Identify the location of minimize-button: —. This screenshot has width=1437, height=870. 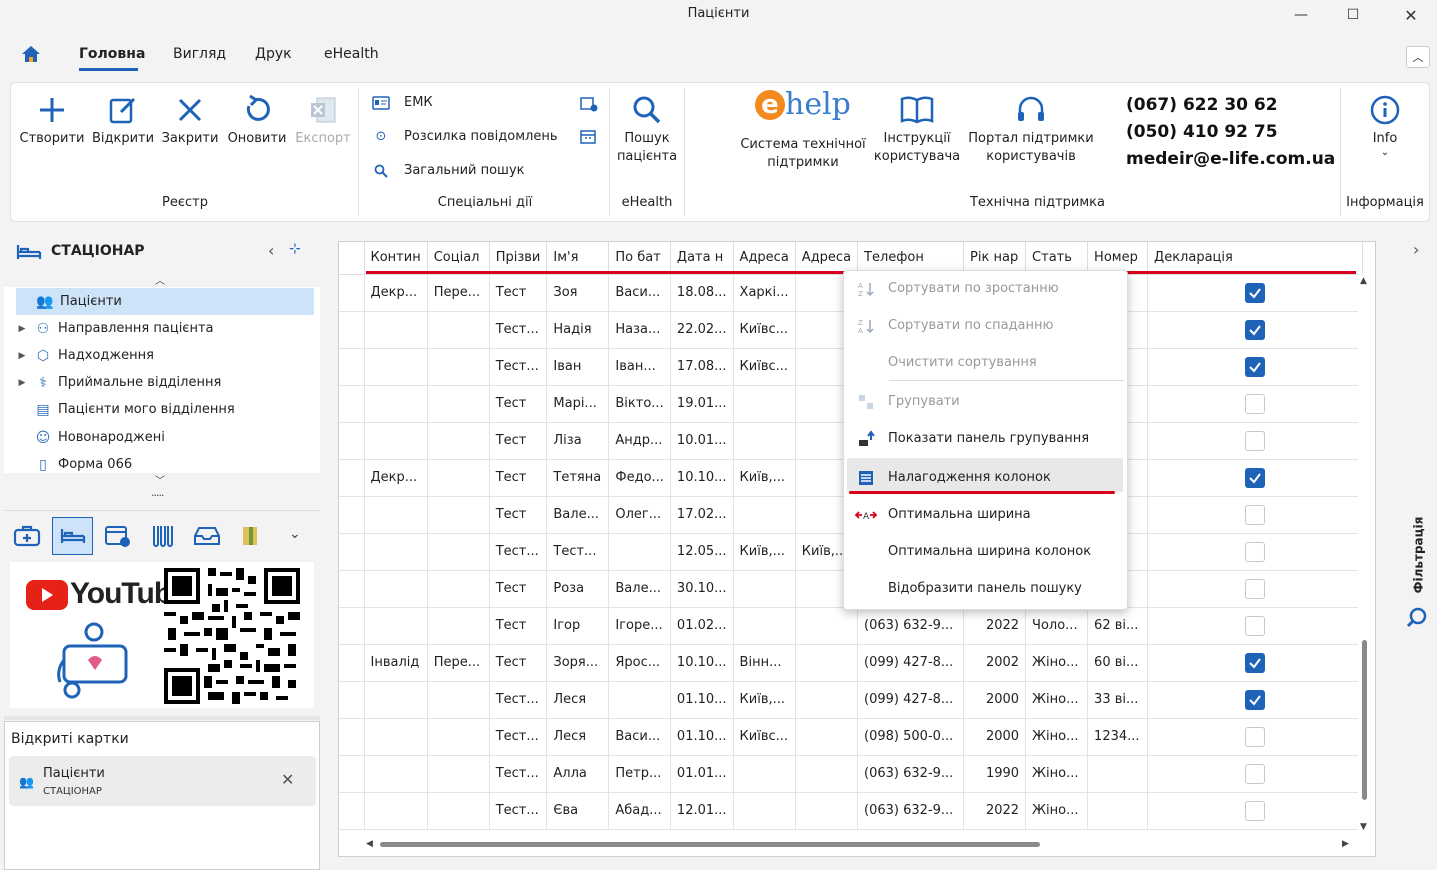
(1301, 15).